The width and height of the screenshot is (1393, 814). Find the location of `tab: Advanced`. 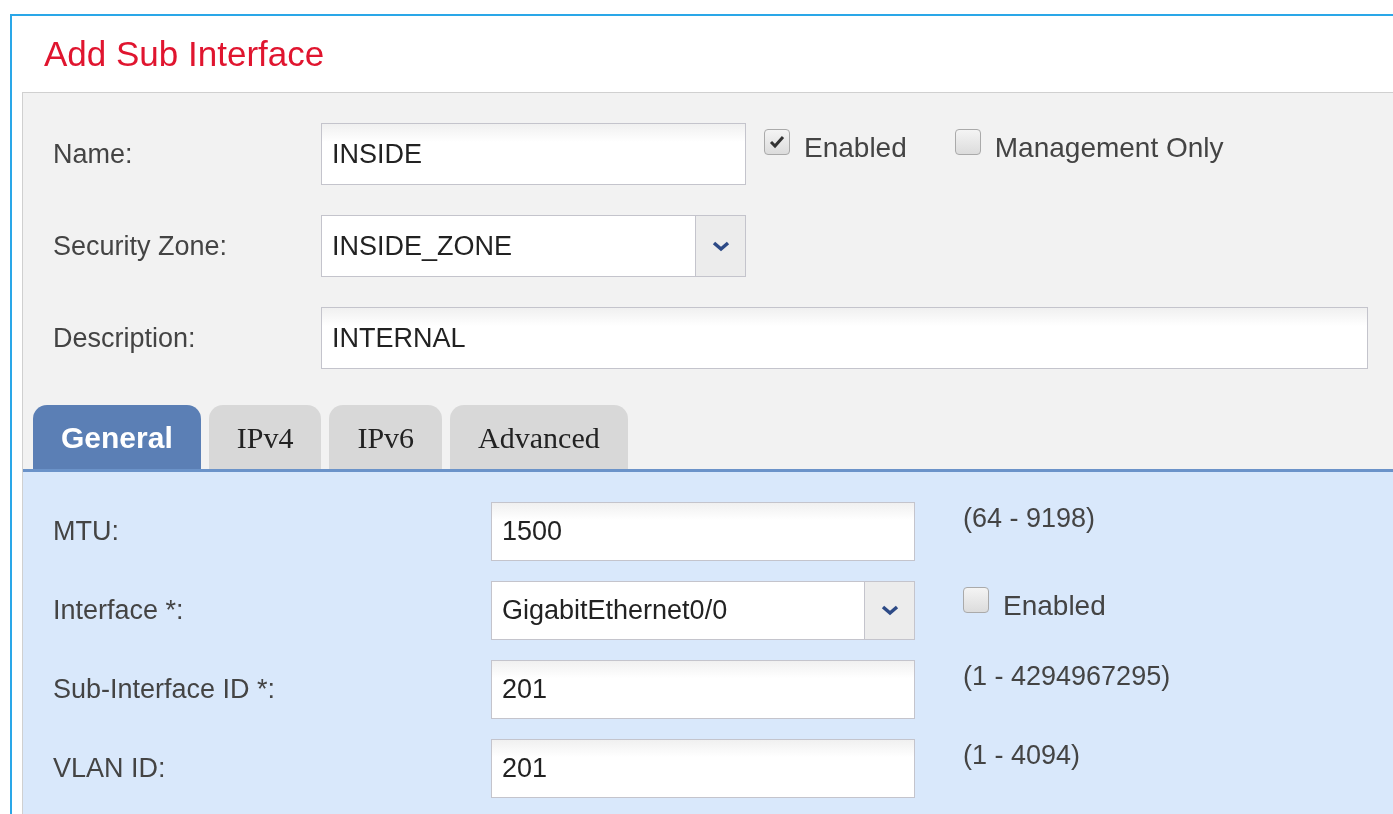

tab: Advanced is located at coordinates (539, 437).